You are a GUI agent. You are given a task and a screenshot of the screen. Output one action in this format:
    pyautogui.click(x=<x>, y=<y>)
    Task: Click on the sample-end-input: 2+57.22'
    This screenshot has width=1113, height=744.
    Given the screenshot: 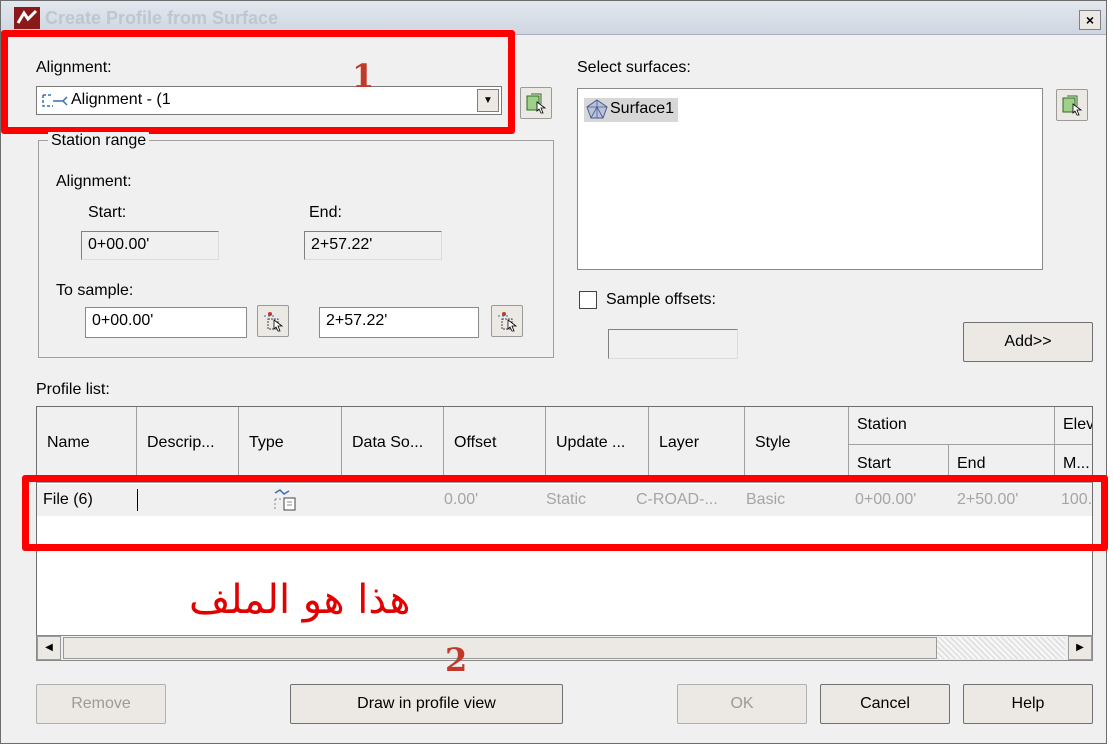 What is the action you would take?
    pyautogui.click(x=399, y=322)
    